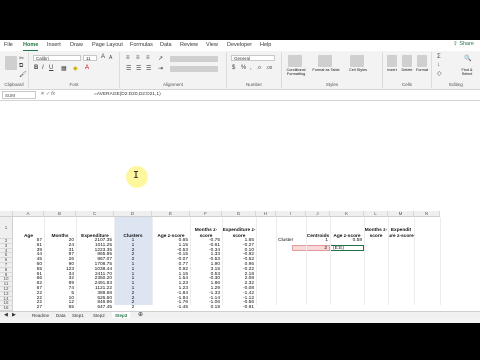 This screenshot has height=360, width=480. Describe the element at coordinates (347, 241) in the screenshot. I see `centroid-age-z-1: 0.58` at that location.